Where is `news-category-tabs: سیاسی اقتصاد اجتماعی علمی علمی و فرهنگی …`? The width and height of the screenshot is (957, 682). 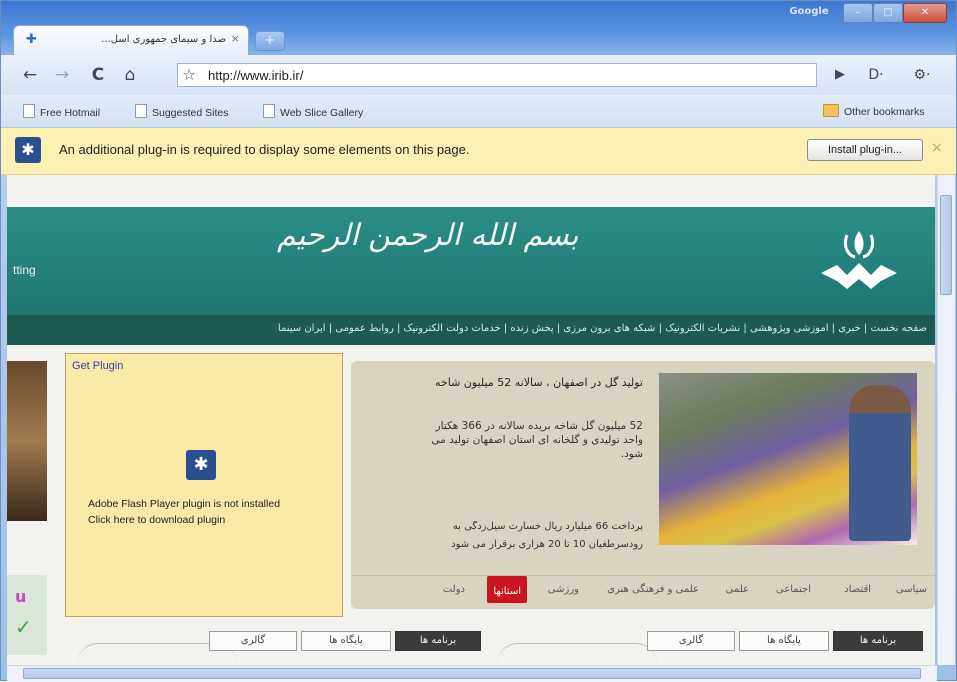
news-category-tabs: سیاسی اقتصاد اجتماعی علمی علمی و فرهنگی … is located at coordinates (643, 591).